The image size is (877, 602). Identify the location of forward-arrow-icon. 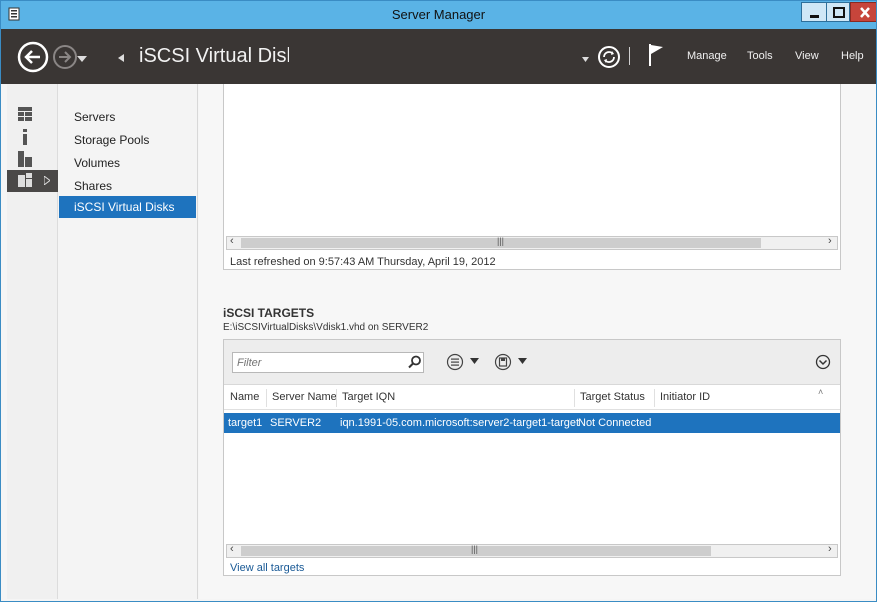
(65, 57).